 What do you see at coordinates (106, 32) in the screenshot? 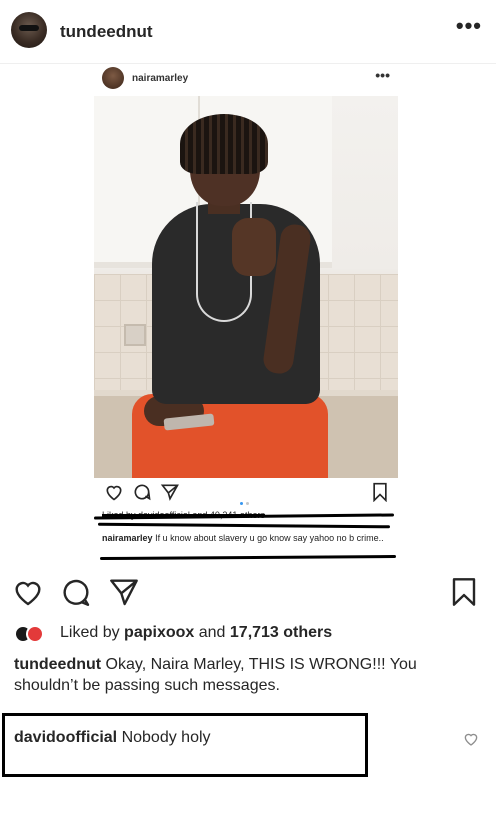
I see `post-username: tundeednut` at bounding box center [106, 32].